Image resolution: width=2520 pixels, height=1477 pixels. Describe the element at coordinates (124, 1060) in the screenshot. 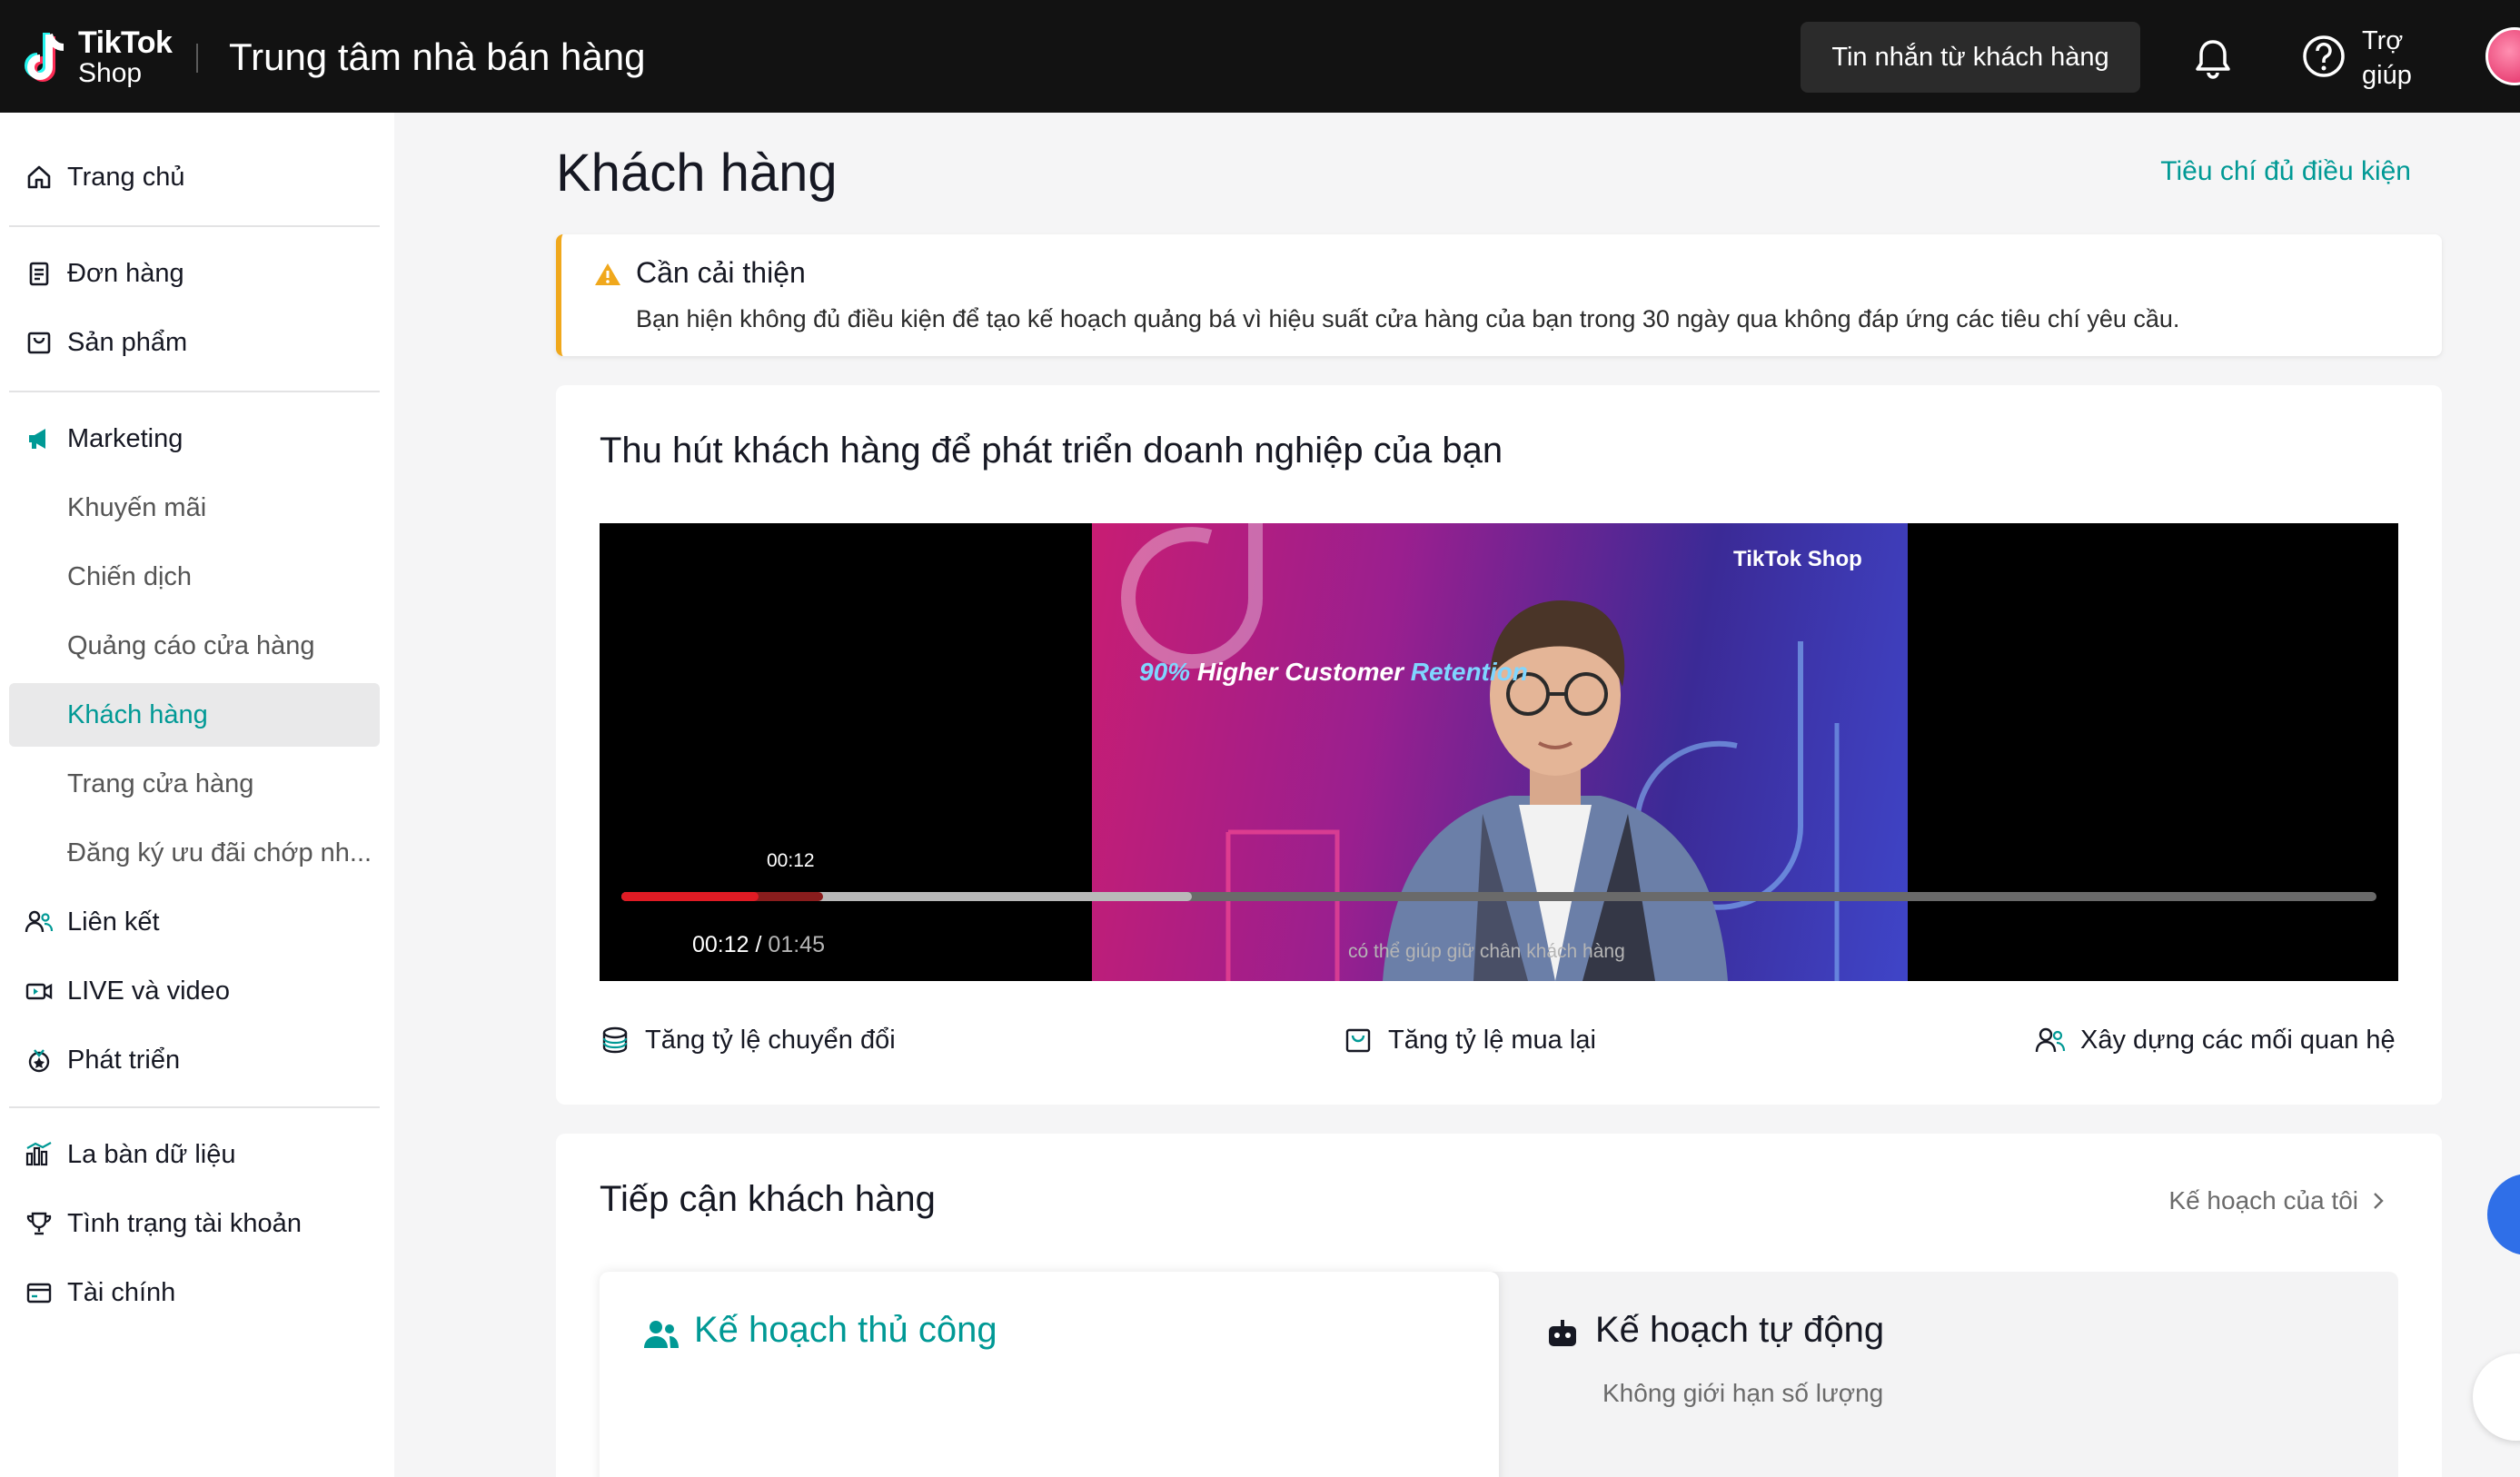

I see `sidebar-item-label: Phát triển` at that location.